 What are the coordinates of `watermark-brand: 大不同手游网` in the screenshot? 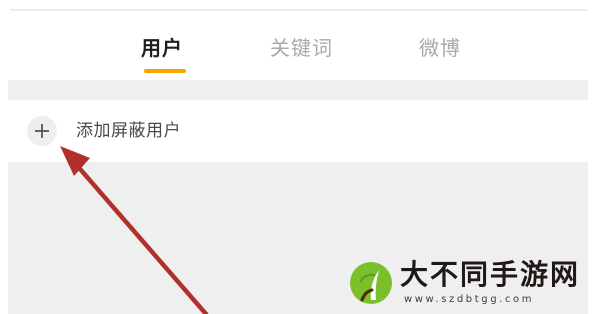 It's located at (490, 274).